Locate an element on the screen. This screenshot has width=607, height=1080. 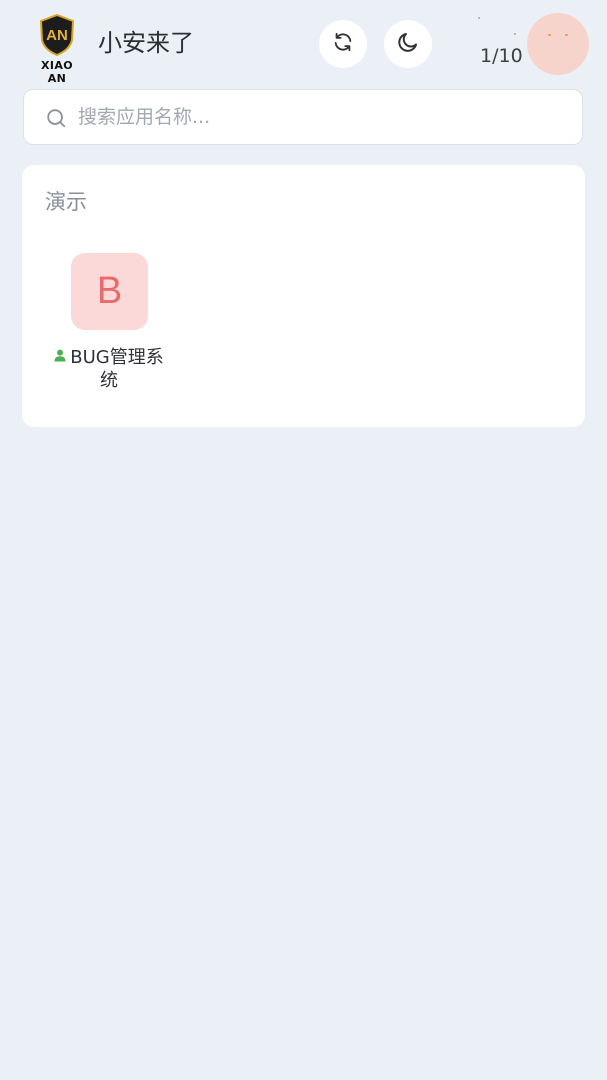
search-box is located at coordinates (303, 117).